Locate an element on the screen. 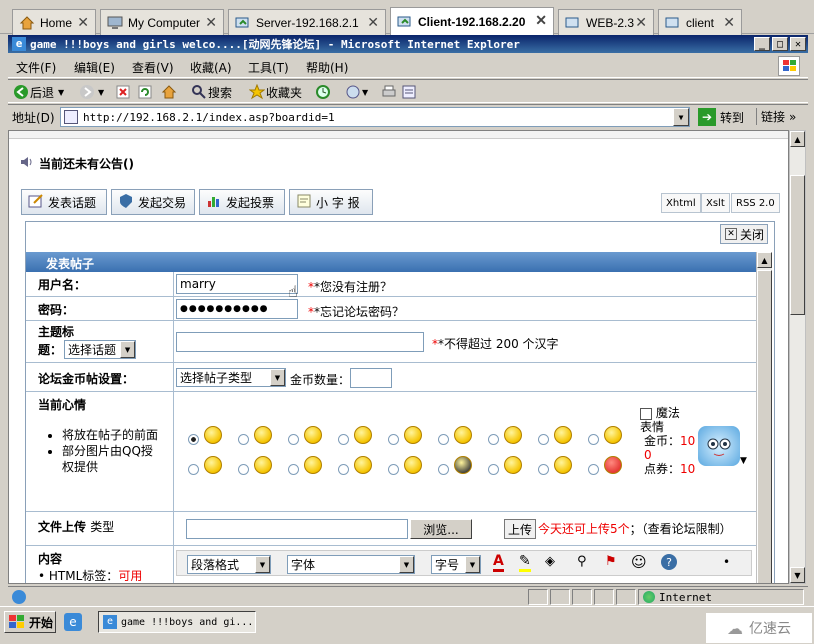 Image resolution: width=814 pixels, height=644 pixels. address-dropdown: ▼ is located at coordinates (681, 117).